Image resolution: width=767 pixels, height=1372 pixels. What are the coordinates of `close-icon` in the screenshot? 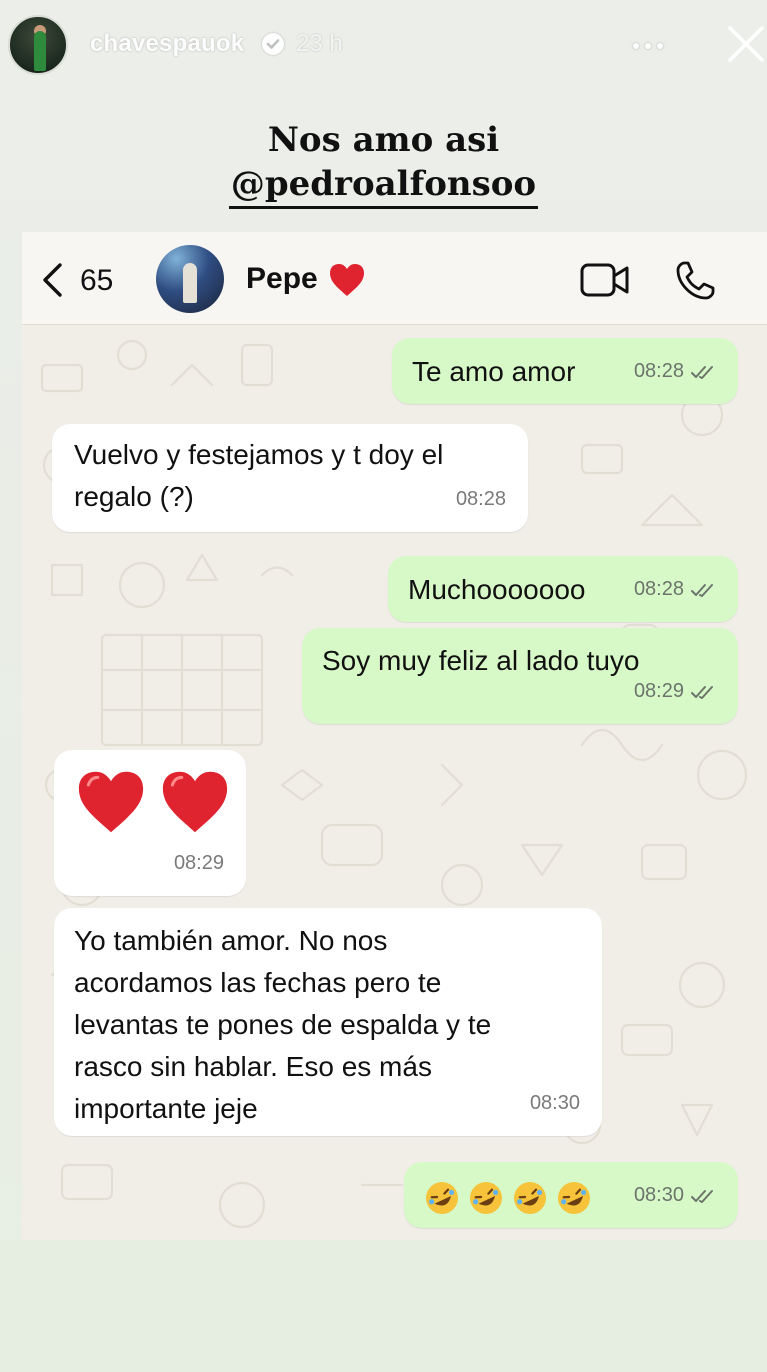 It's located at (746, 44).